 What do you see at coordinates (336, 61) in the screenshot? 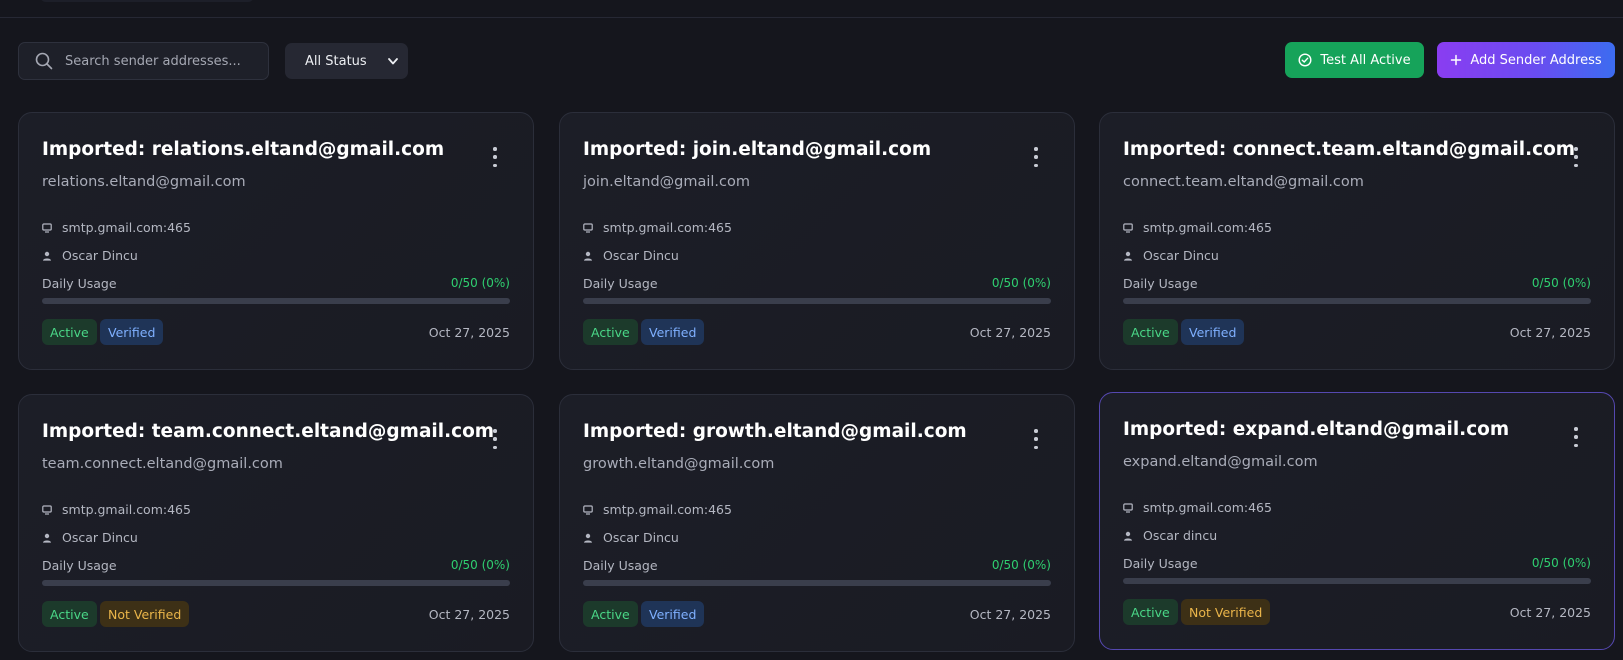
I see `status-filter-value: All Status` at bounding box center [336, 61].